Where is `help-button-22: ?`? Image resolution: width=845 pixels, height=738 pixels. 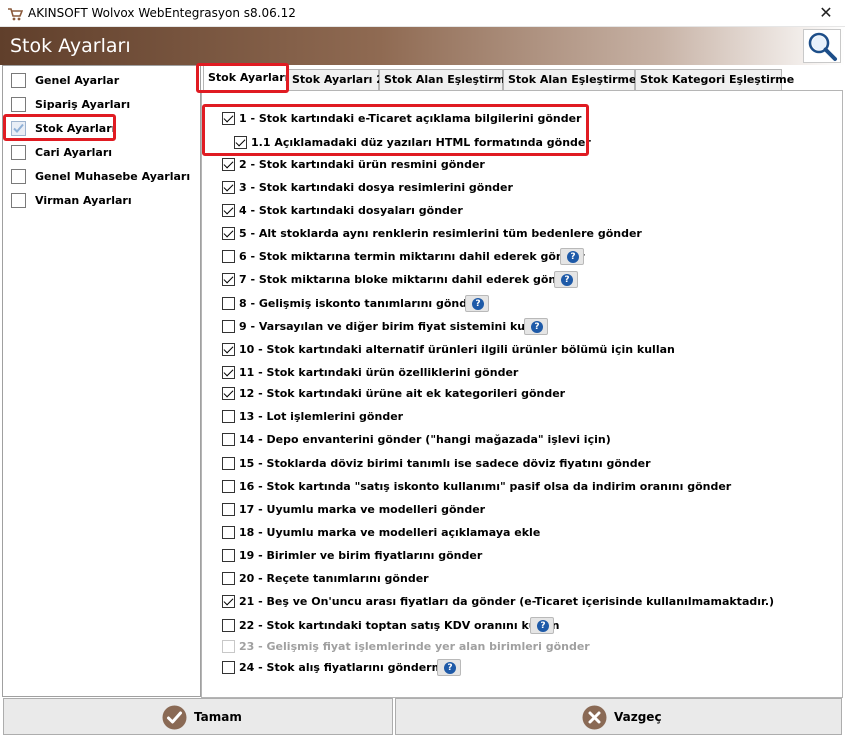 help-button-22: ? is located at coordinates (542, 625).